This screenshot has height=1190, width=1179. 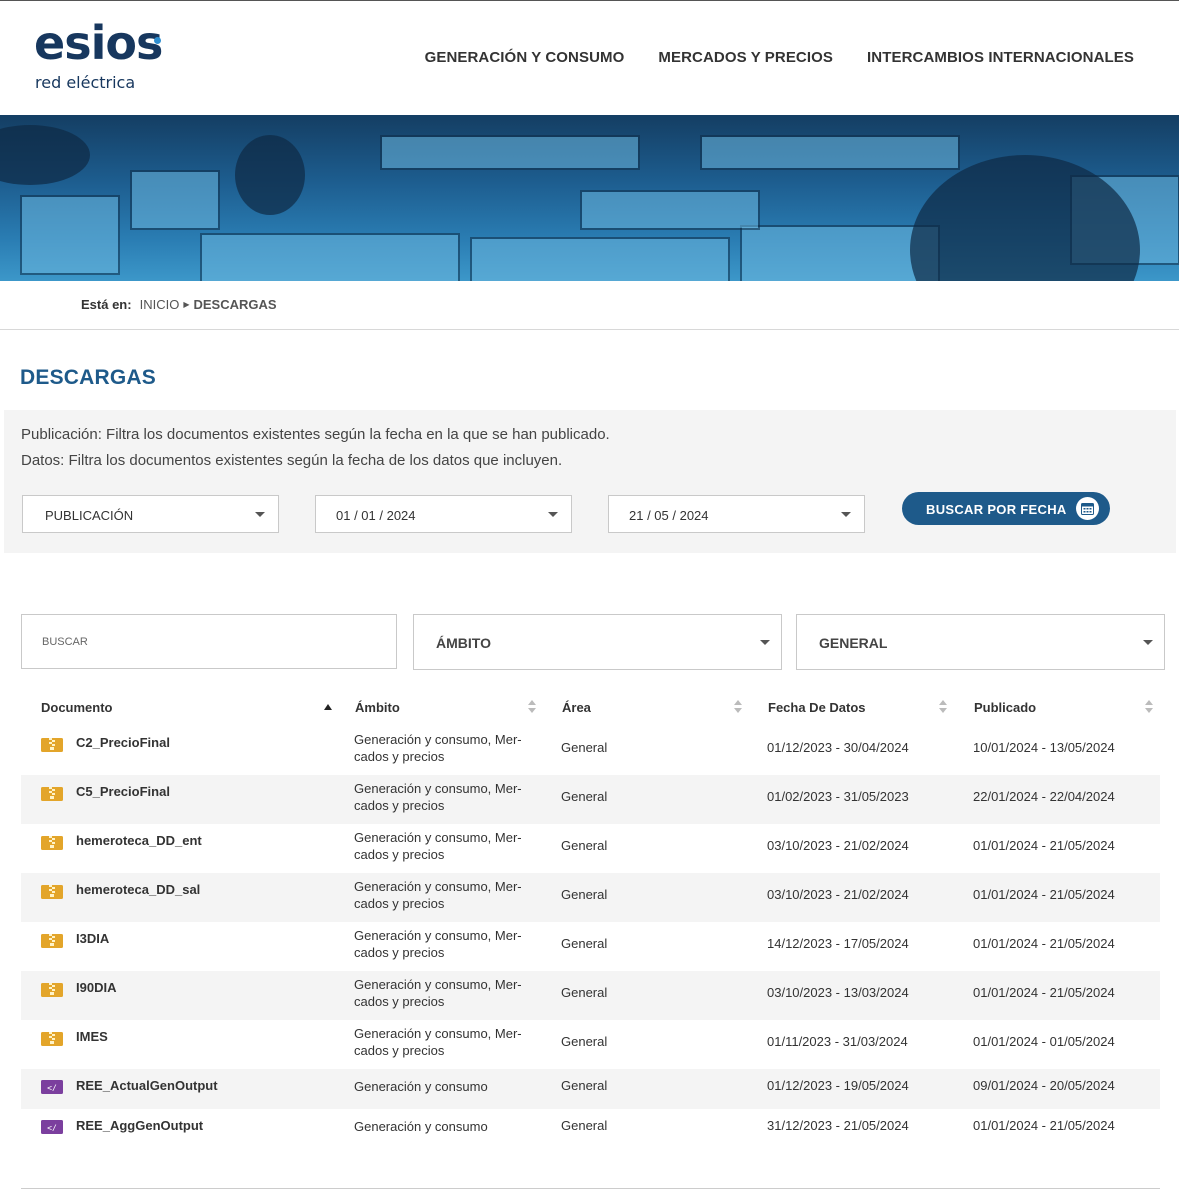 What do you see at coordinates (138, 889) in the screenshot?
I see `document-link: hemeroteca_DD_sal` at bounding box center [138, 889].